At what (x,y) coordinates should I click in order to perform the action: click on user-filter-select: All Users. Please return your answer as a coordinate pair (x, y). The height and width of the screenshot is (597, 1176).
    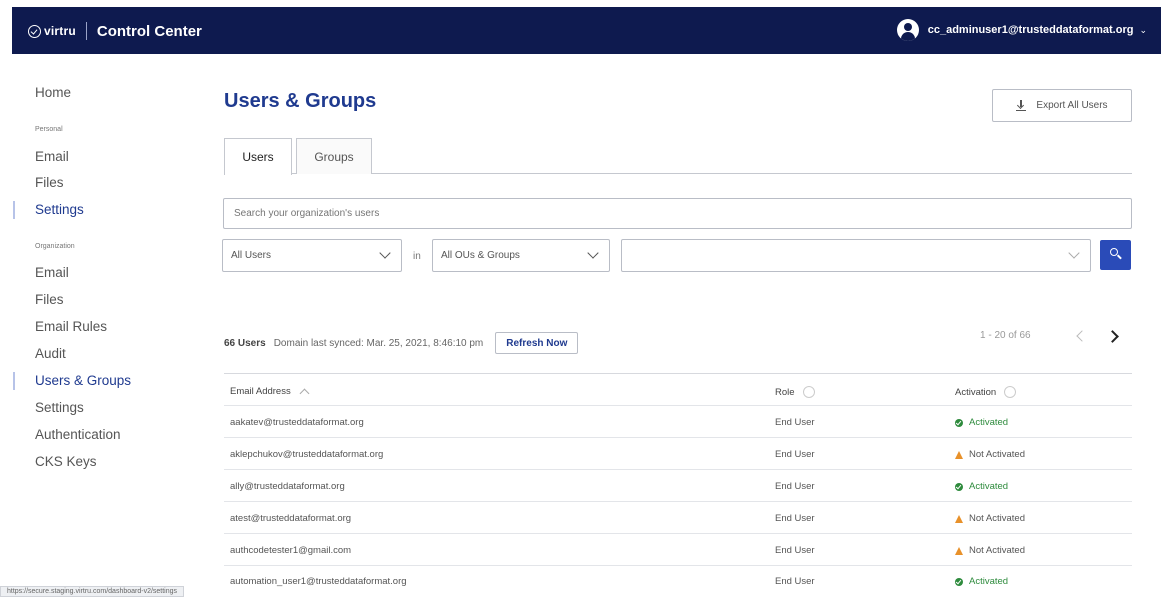
    Looking at the image, I should click on (312, 255).